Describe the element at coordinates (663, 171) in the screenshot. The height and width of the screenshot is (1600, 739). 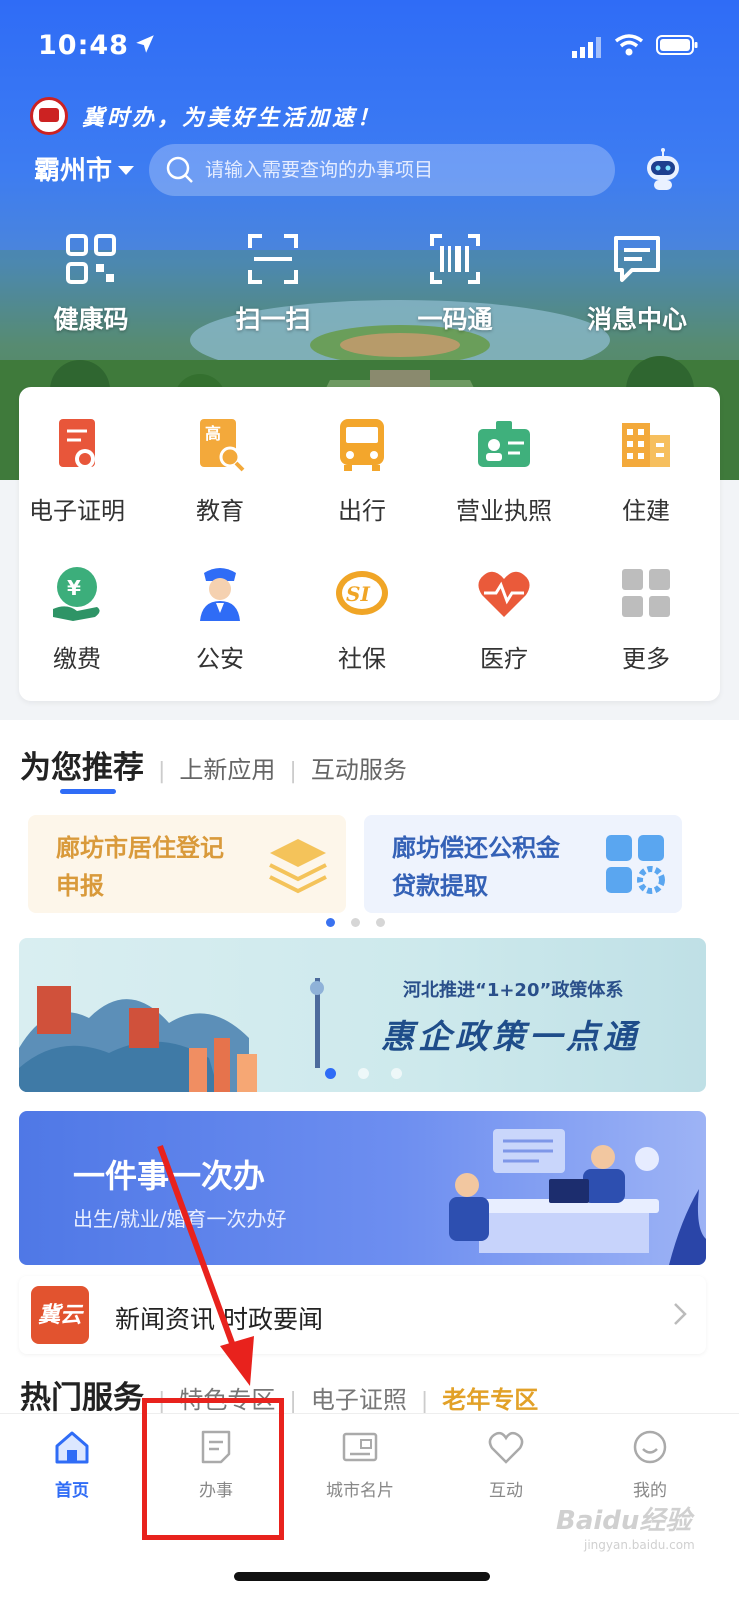
I see `robot-assistant-icon` at that location.